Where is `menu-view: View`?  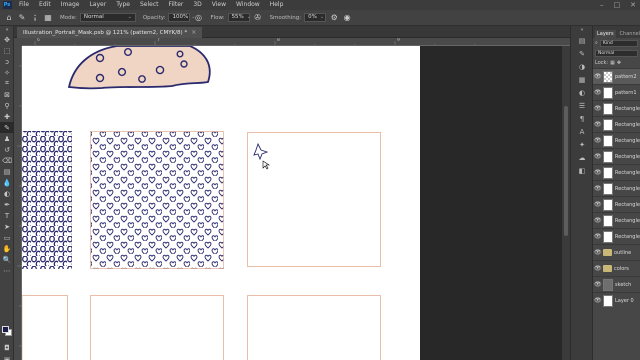 menu-view: View is located at coordinates (219, 5).